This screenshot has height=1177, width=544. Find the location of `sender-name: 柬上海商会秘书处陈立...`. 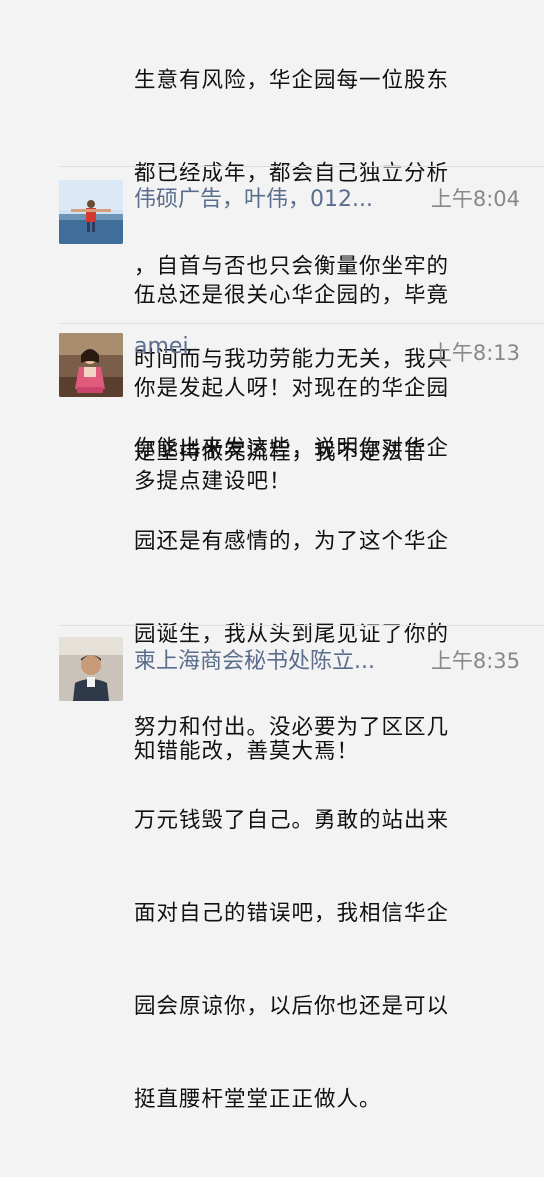

sender-name: 柬上海商会秘书处陈立... is located at coordinates (279, 659).